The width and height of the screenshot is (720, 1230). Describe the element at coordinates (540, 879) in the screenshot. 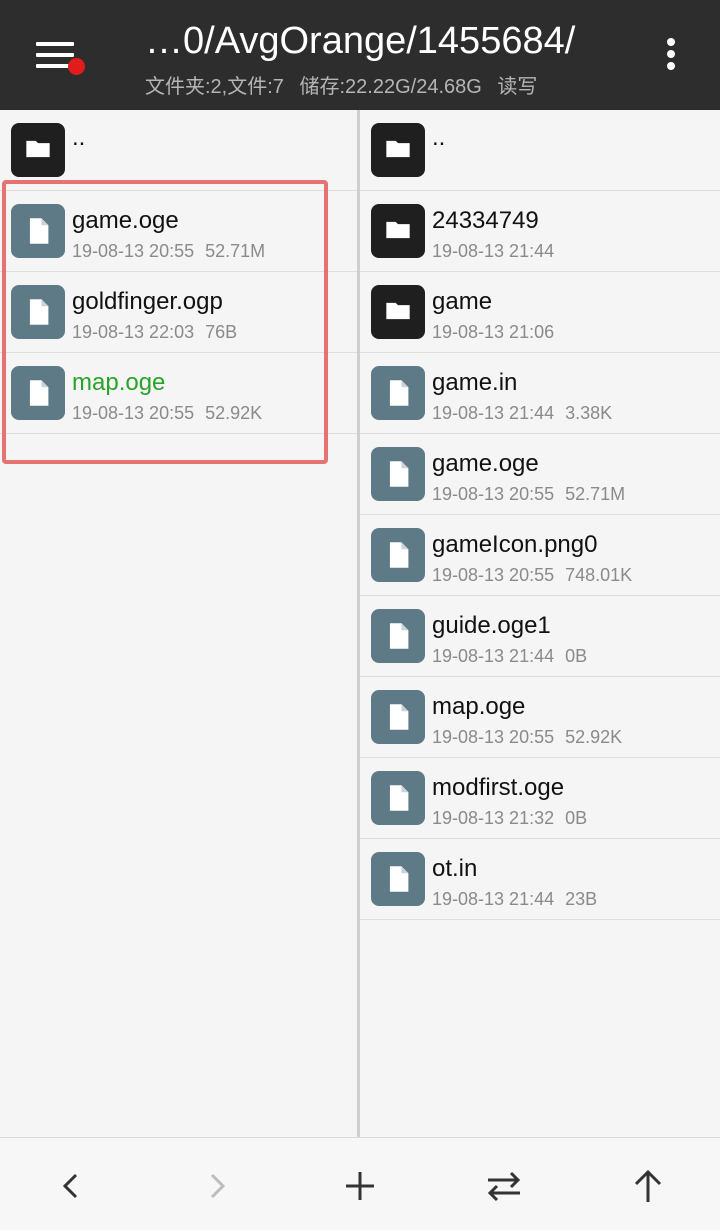

I see `file-row: ot.in 19-08-13 21:44 23B` at that location.